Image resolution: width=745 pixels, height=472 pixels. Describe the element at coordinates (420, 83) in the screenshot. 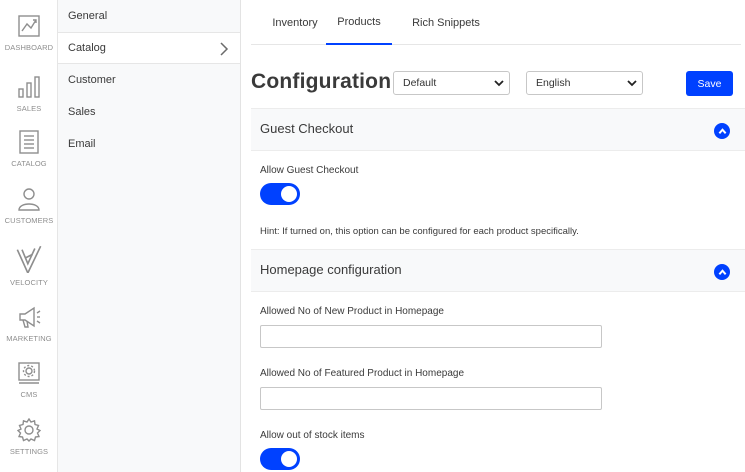

I see `channel-select-value: Default` at that location.